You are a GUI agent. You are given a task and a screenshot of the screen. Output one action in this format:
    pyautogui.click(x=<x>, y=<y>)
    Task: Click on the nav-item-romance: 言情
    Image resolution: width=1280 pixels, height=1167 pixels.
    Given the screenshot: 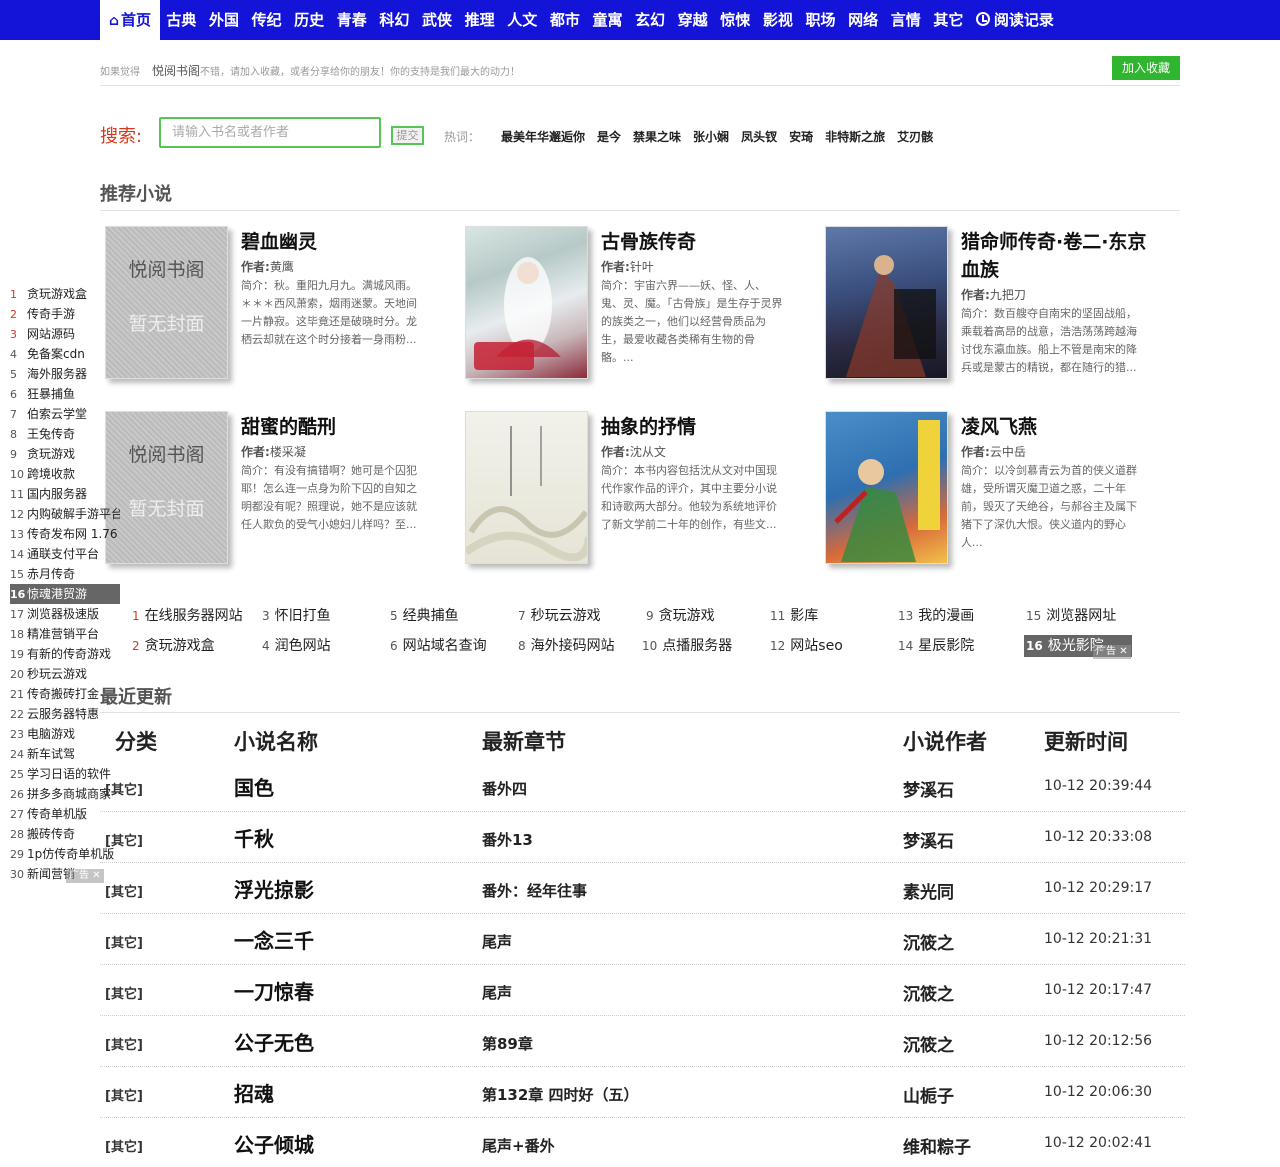 What is the action you would take?
    pyautogui.click(x=905, y=20)
    